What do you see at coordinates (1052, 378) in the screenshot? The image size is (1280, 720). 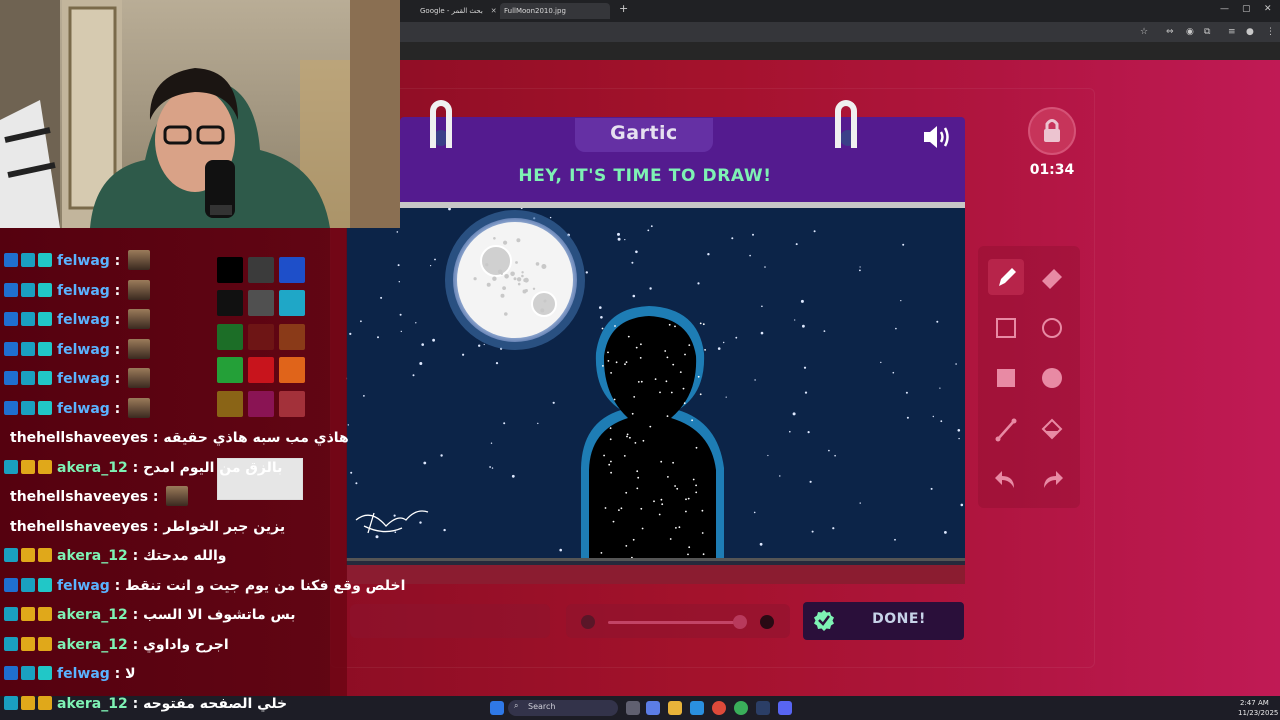 I see `circle-filled-icon` at bounding box center [1052, 378].